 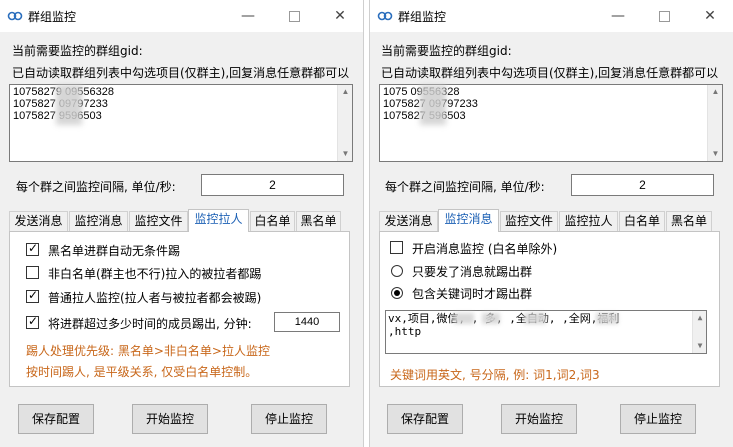 I want to click on keywords-textarea: vx,项目,微信, , 多, ,全自动, ,全网,福利 ,http ▲ ▼, so click(x=546, y=332).